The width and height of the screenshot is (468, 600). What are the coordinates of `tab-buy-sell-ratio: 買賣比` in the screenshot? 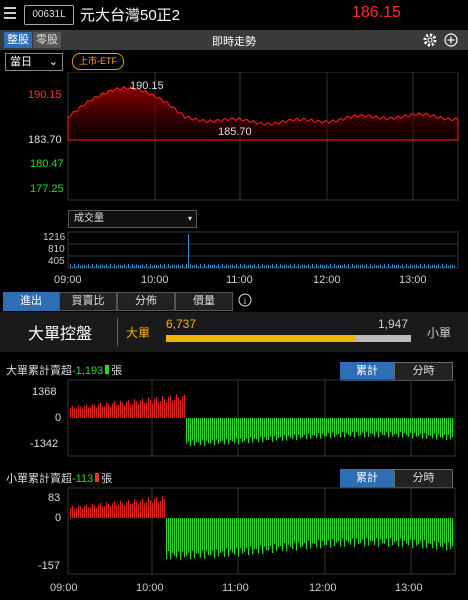 It's located at (88, 301).